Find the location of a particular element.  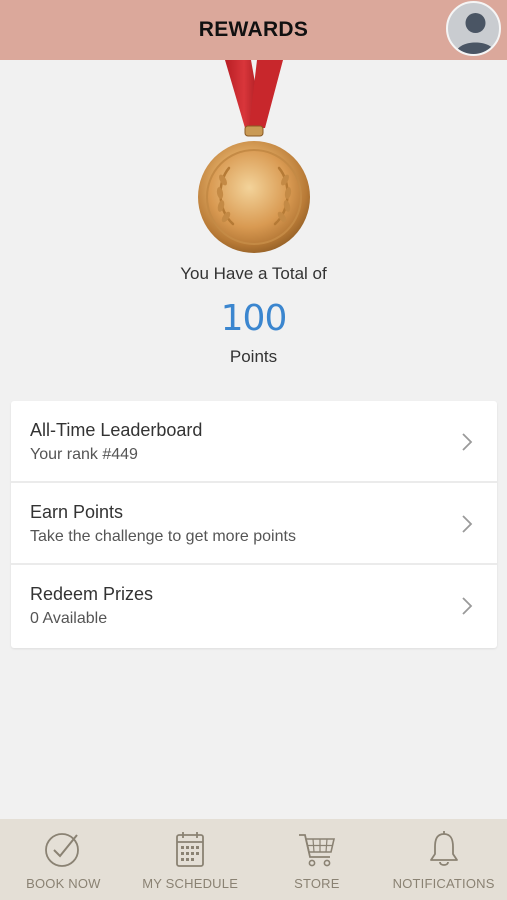

cart-icon is located at coordinates (316, 850).